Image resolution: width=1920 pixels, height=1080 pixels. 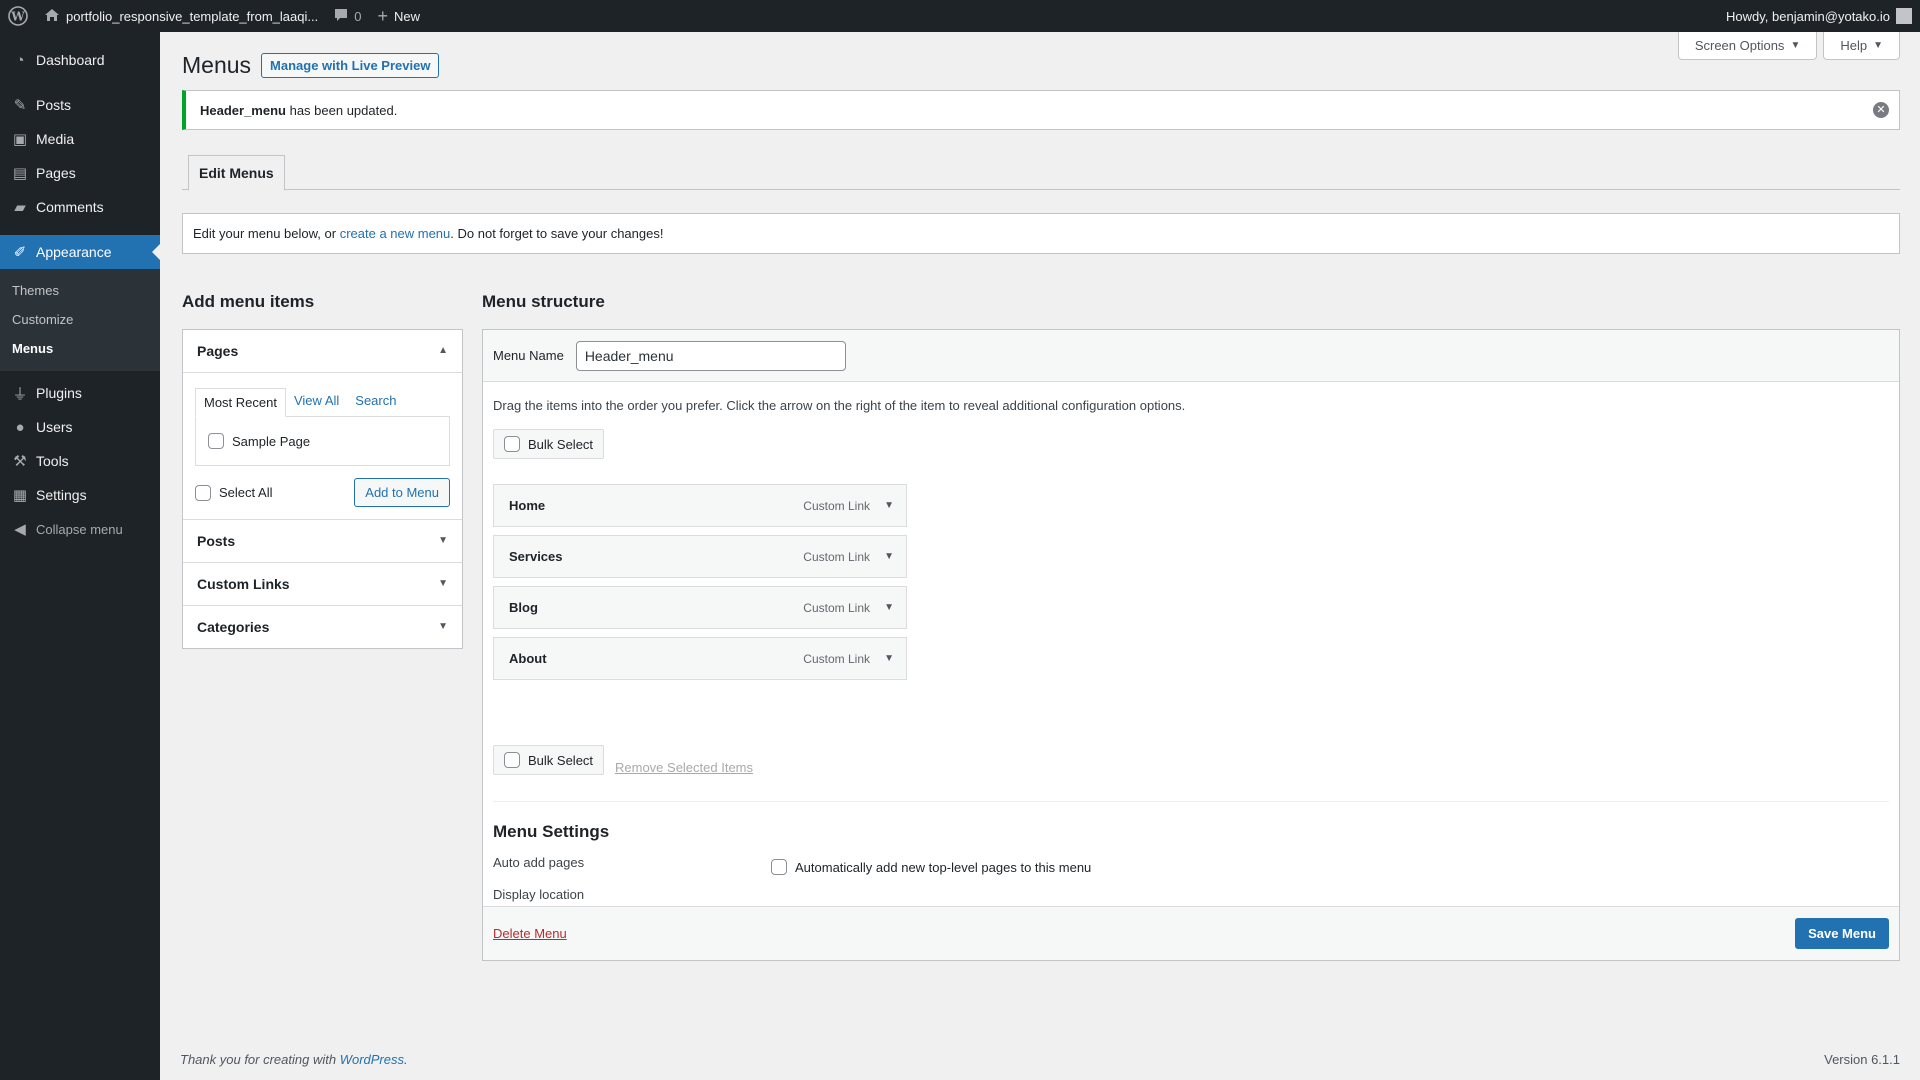 I want to click on wordpress-link: WordPress, so click(x=372, y=1059).